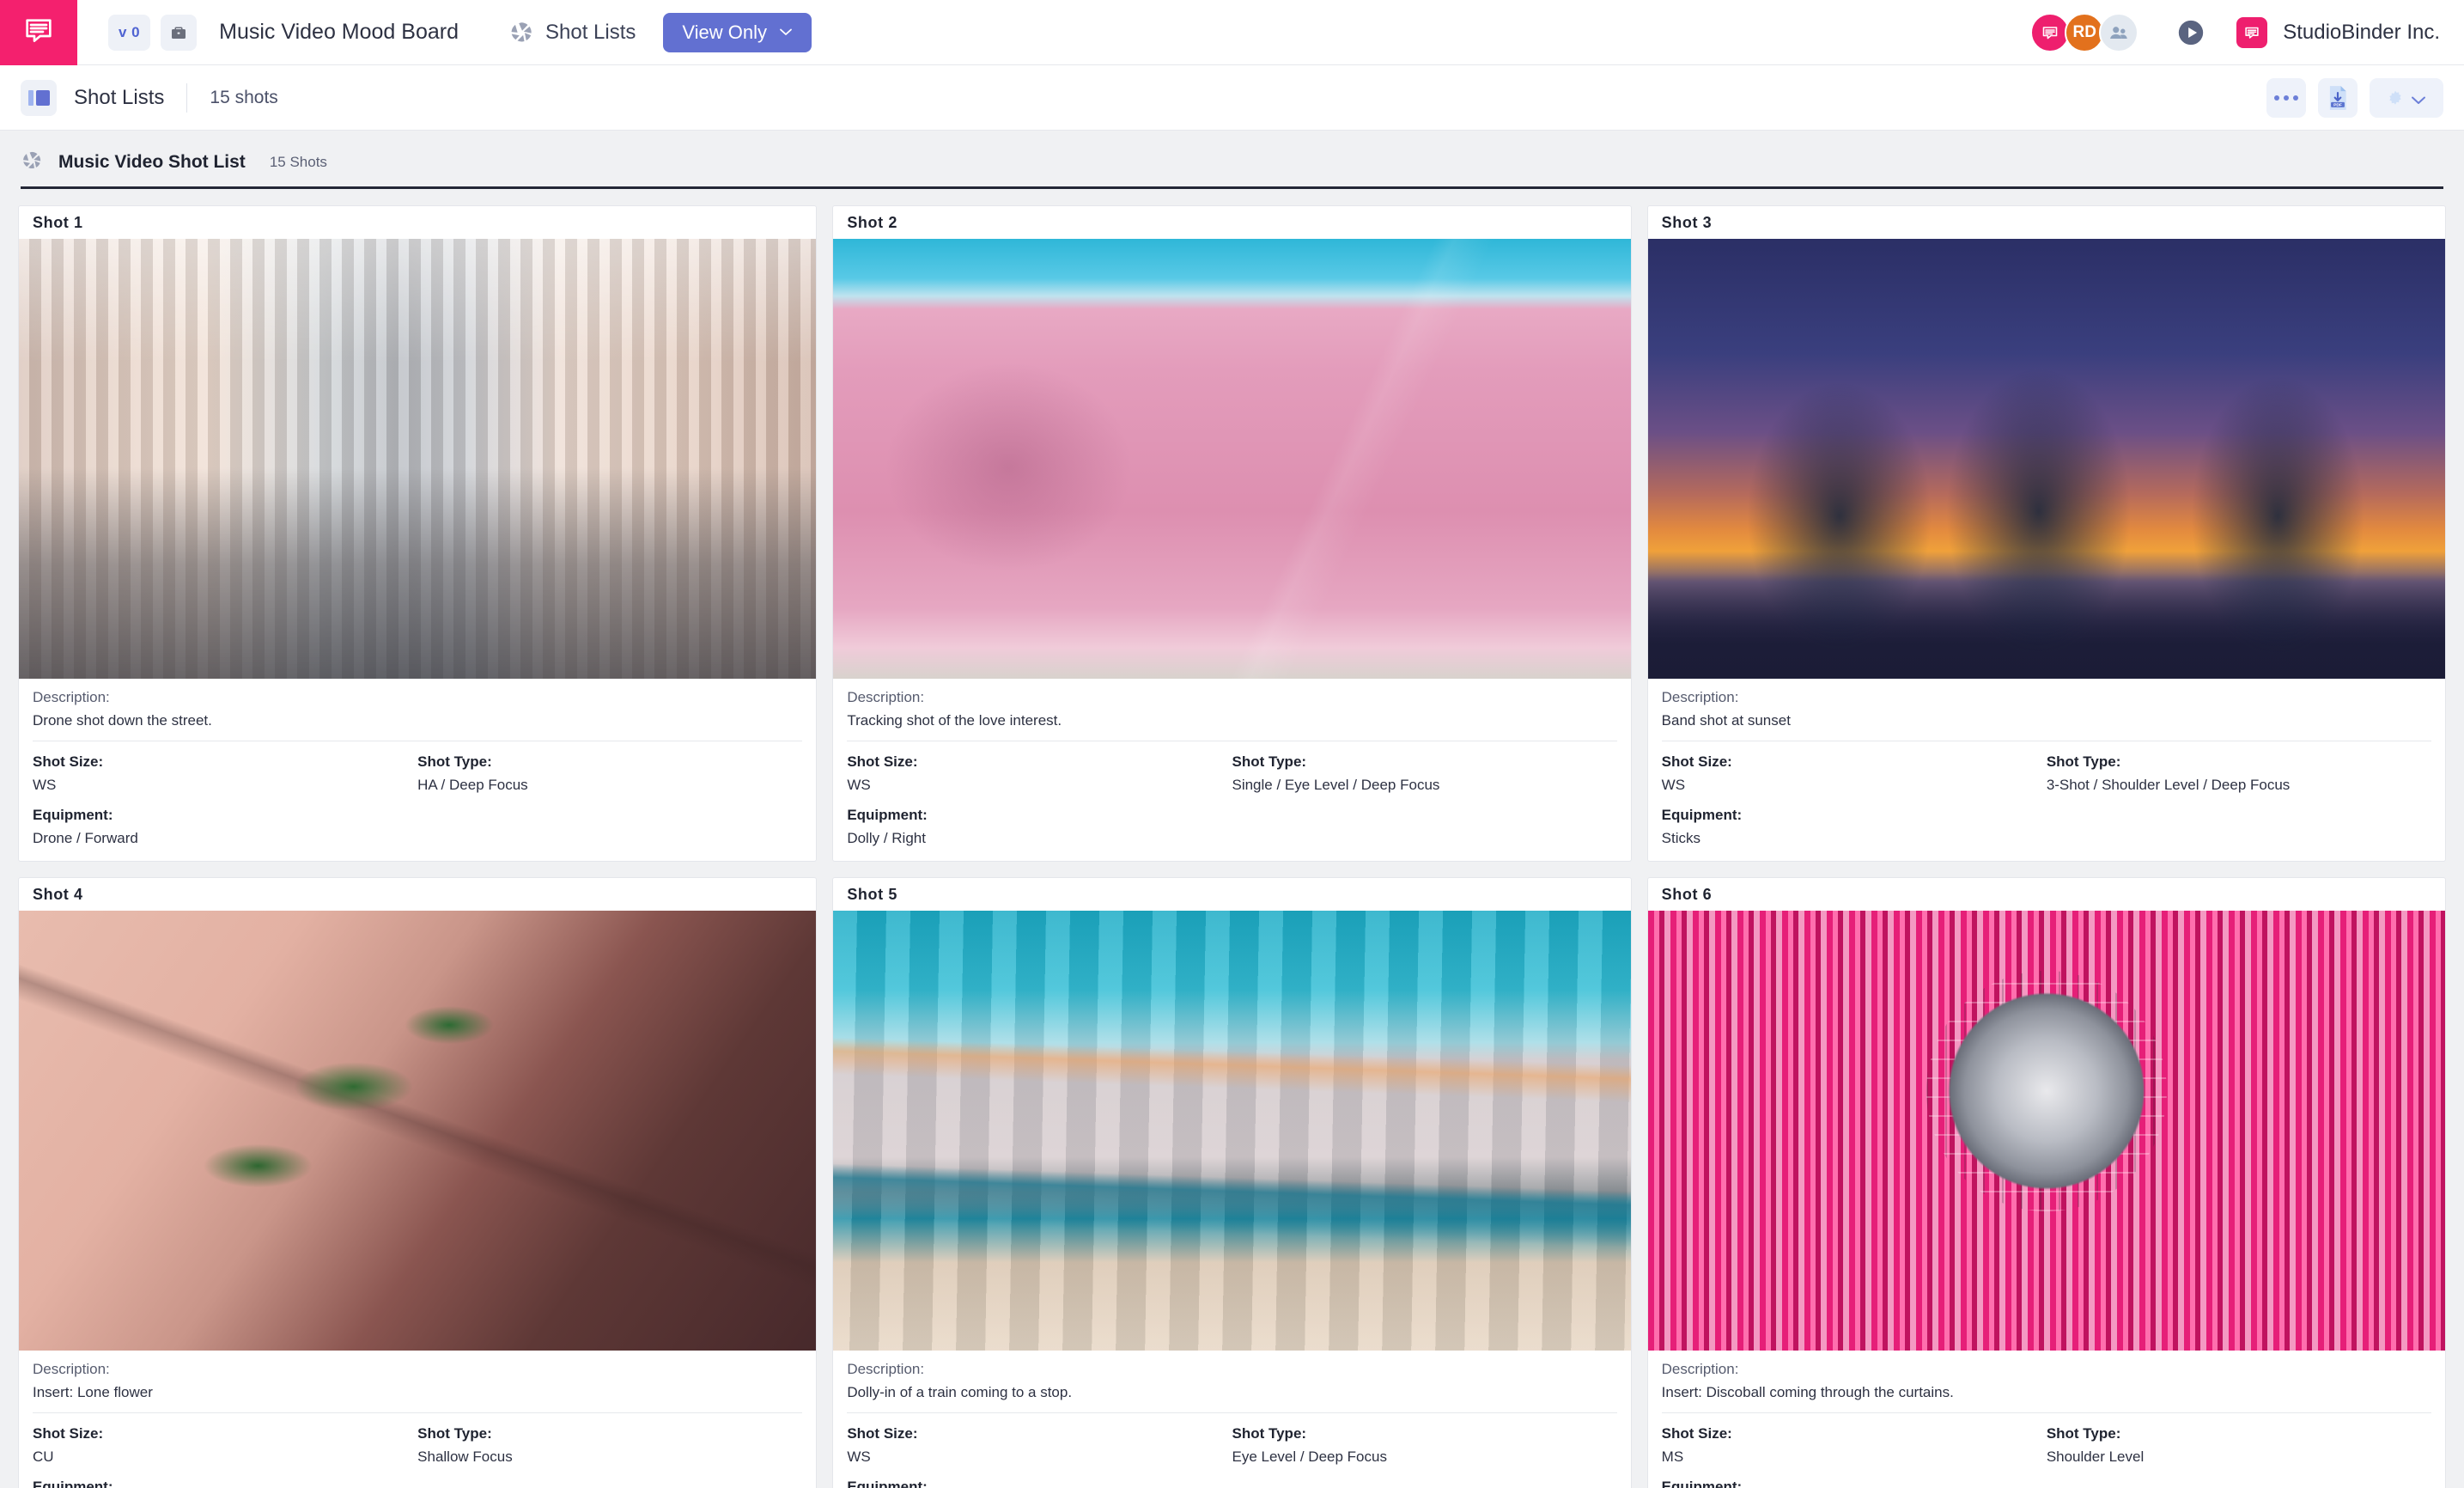 The width and height of the screenshot is (2464, 1488). What do you see at coordinates (2190, 32) in the screenshot?
I see `play-circle-icon` at bounding box center [2190, 32].